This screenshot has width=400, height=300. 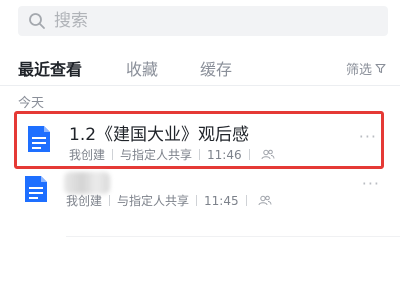 I want to click on search-bar, so click(x=203, y=21).